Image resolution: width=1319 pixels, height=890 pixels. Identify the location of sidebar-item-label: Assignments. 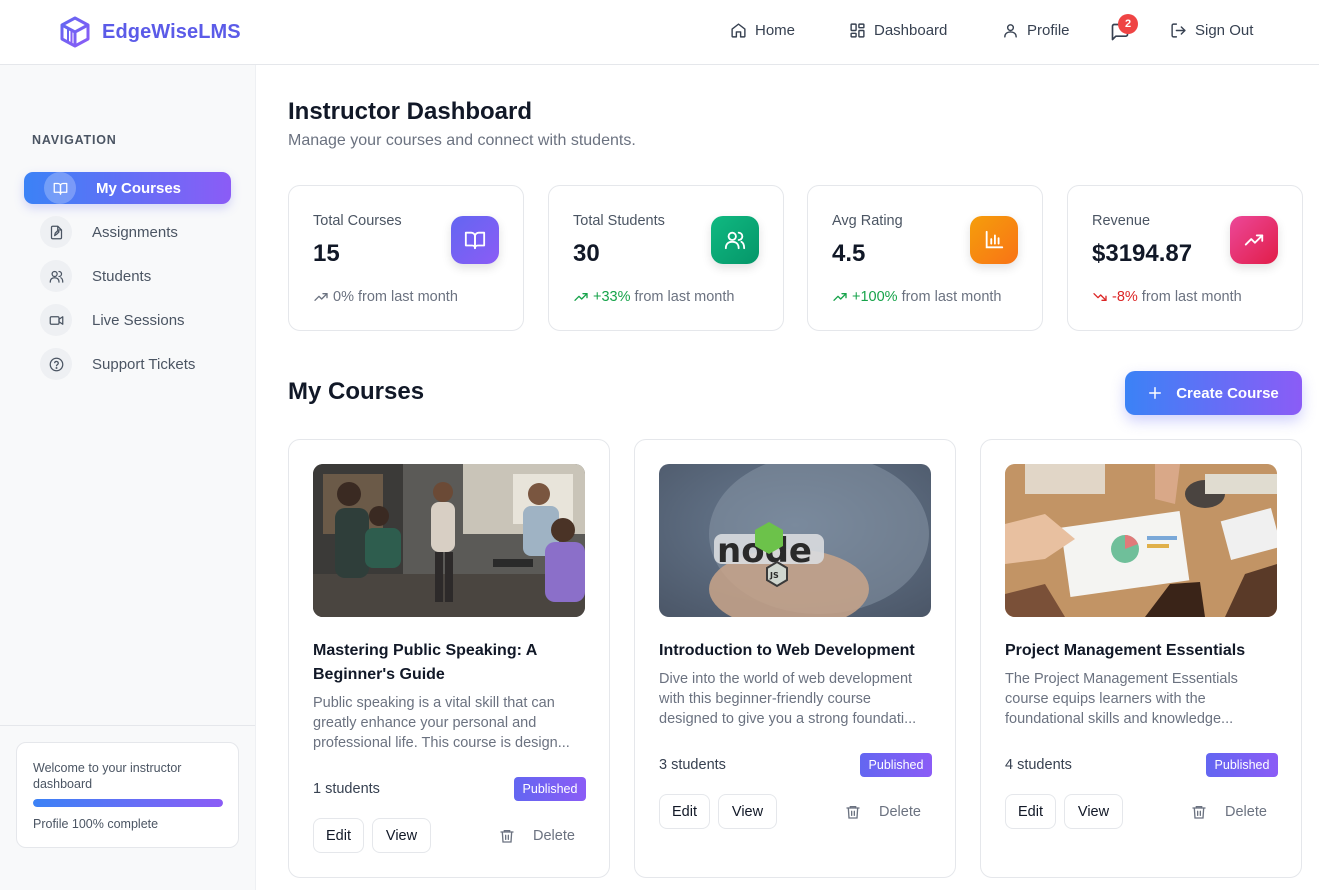
(135, 232).